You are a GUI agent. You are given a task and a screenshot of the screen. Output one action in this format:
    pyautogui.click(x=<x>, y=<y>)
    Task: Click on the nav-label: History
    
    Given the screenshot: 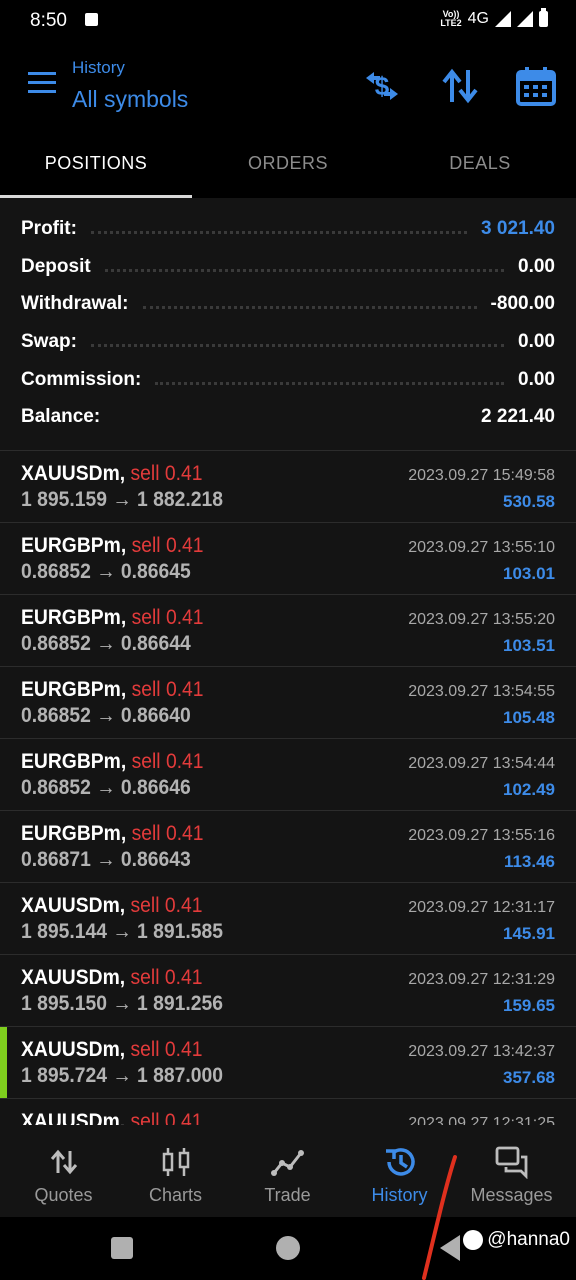 What is the action you would take?
    pyautogui.click(x=399, y=1195)
    